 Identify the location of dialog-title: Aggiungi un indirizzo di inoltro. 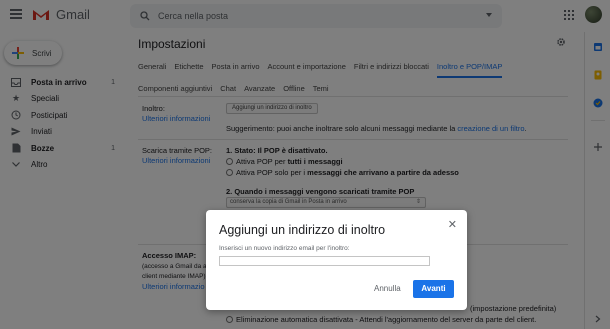
(302, 230).